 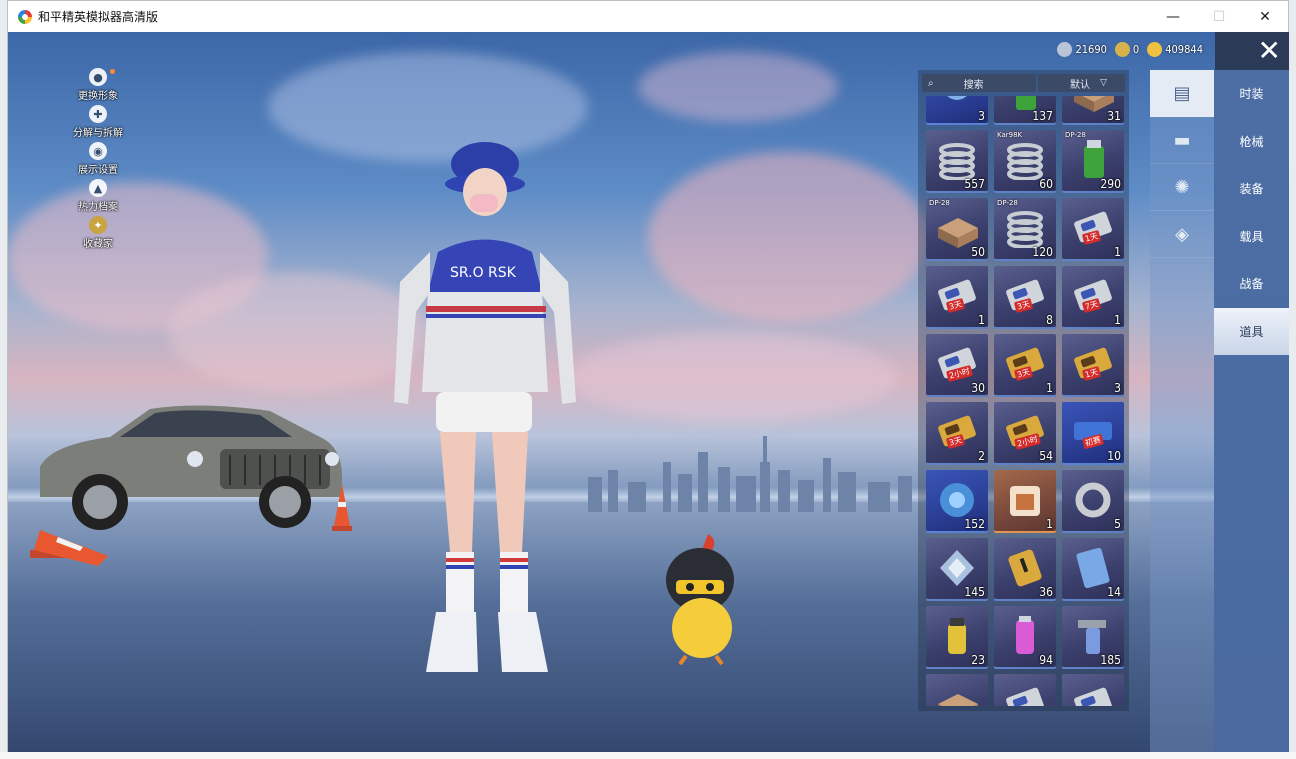 What do you see at coordinates (1265, 16) in the screenshot?
I see `close-window-button: ✕` at bounding box center [1265, 16].